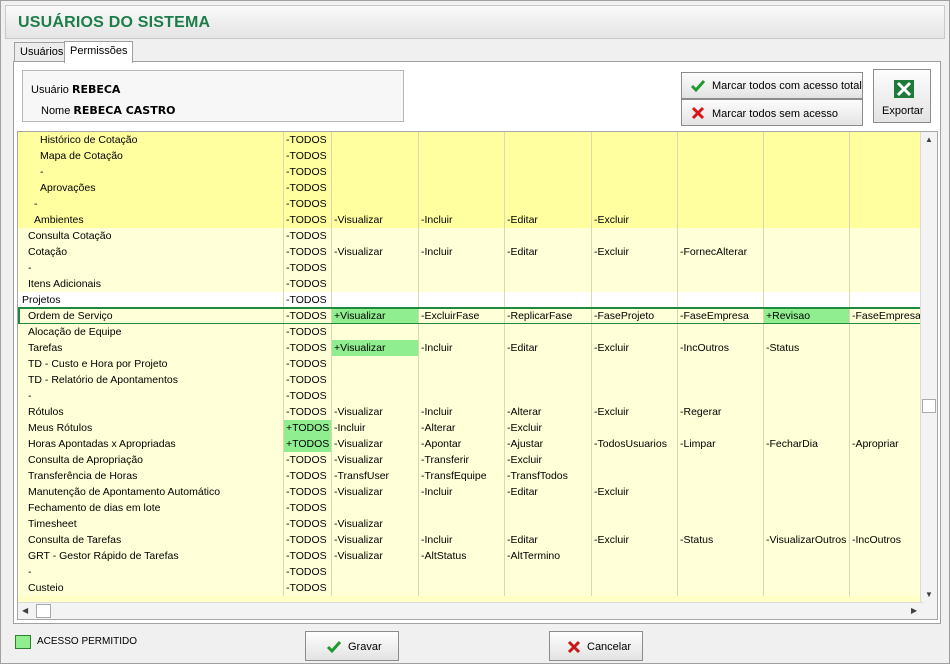 This screenshot has height=664, width=950. I want to click on table-row: Mapa de Cotação -TODOS, so click(470, 156).